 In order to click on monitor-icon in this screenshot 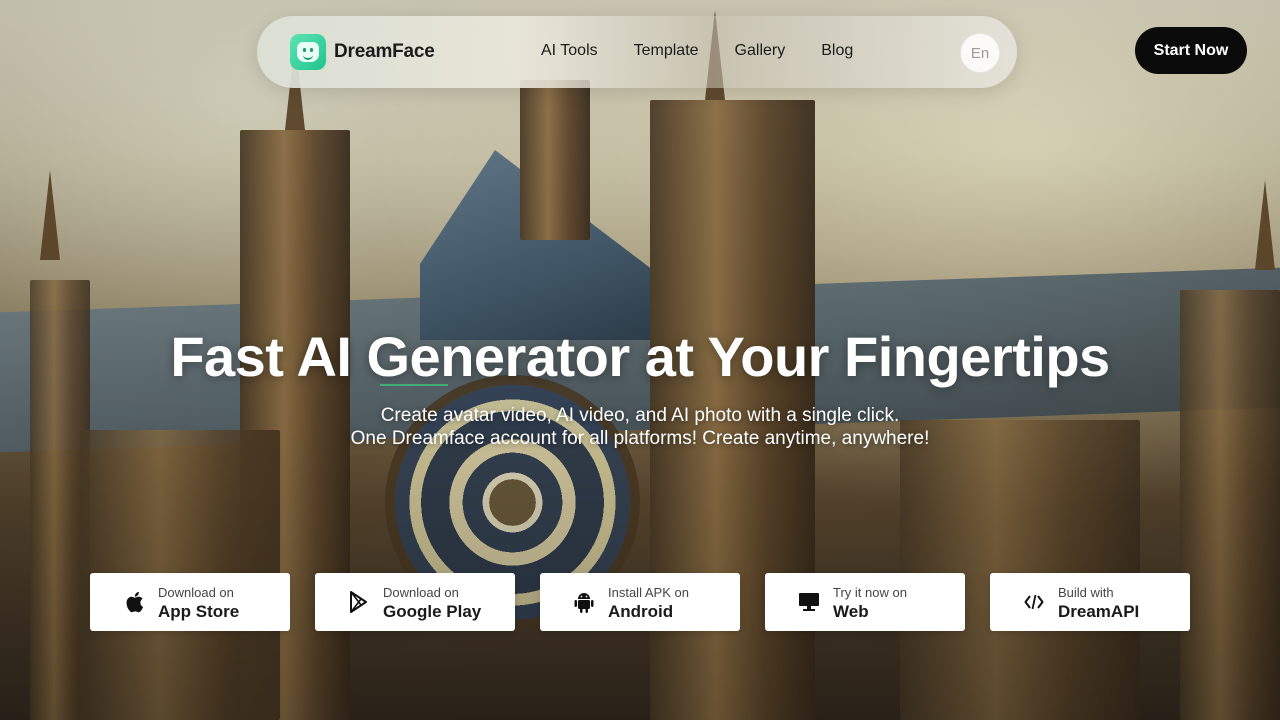, I will do `click(809, 602)`.